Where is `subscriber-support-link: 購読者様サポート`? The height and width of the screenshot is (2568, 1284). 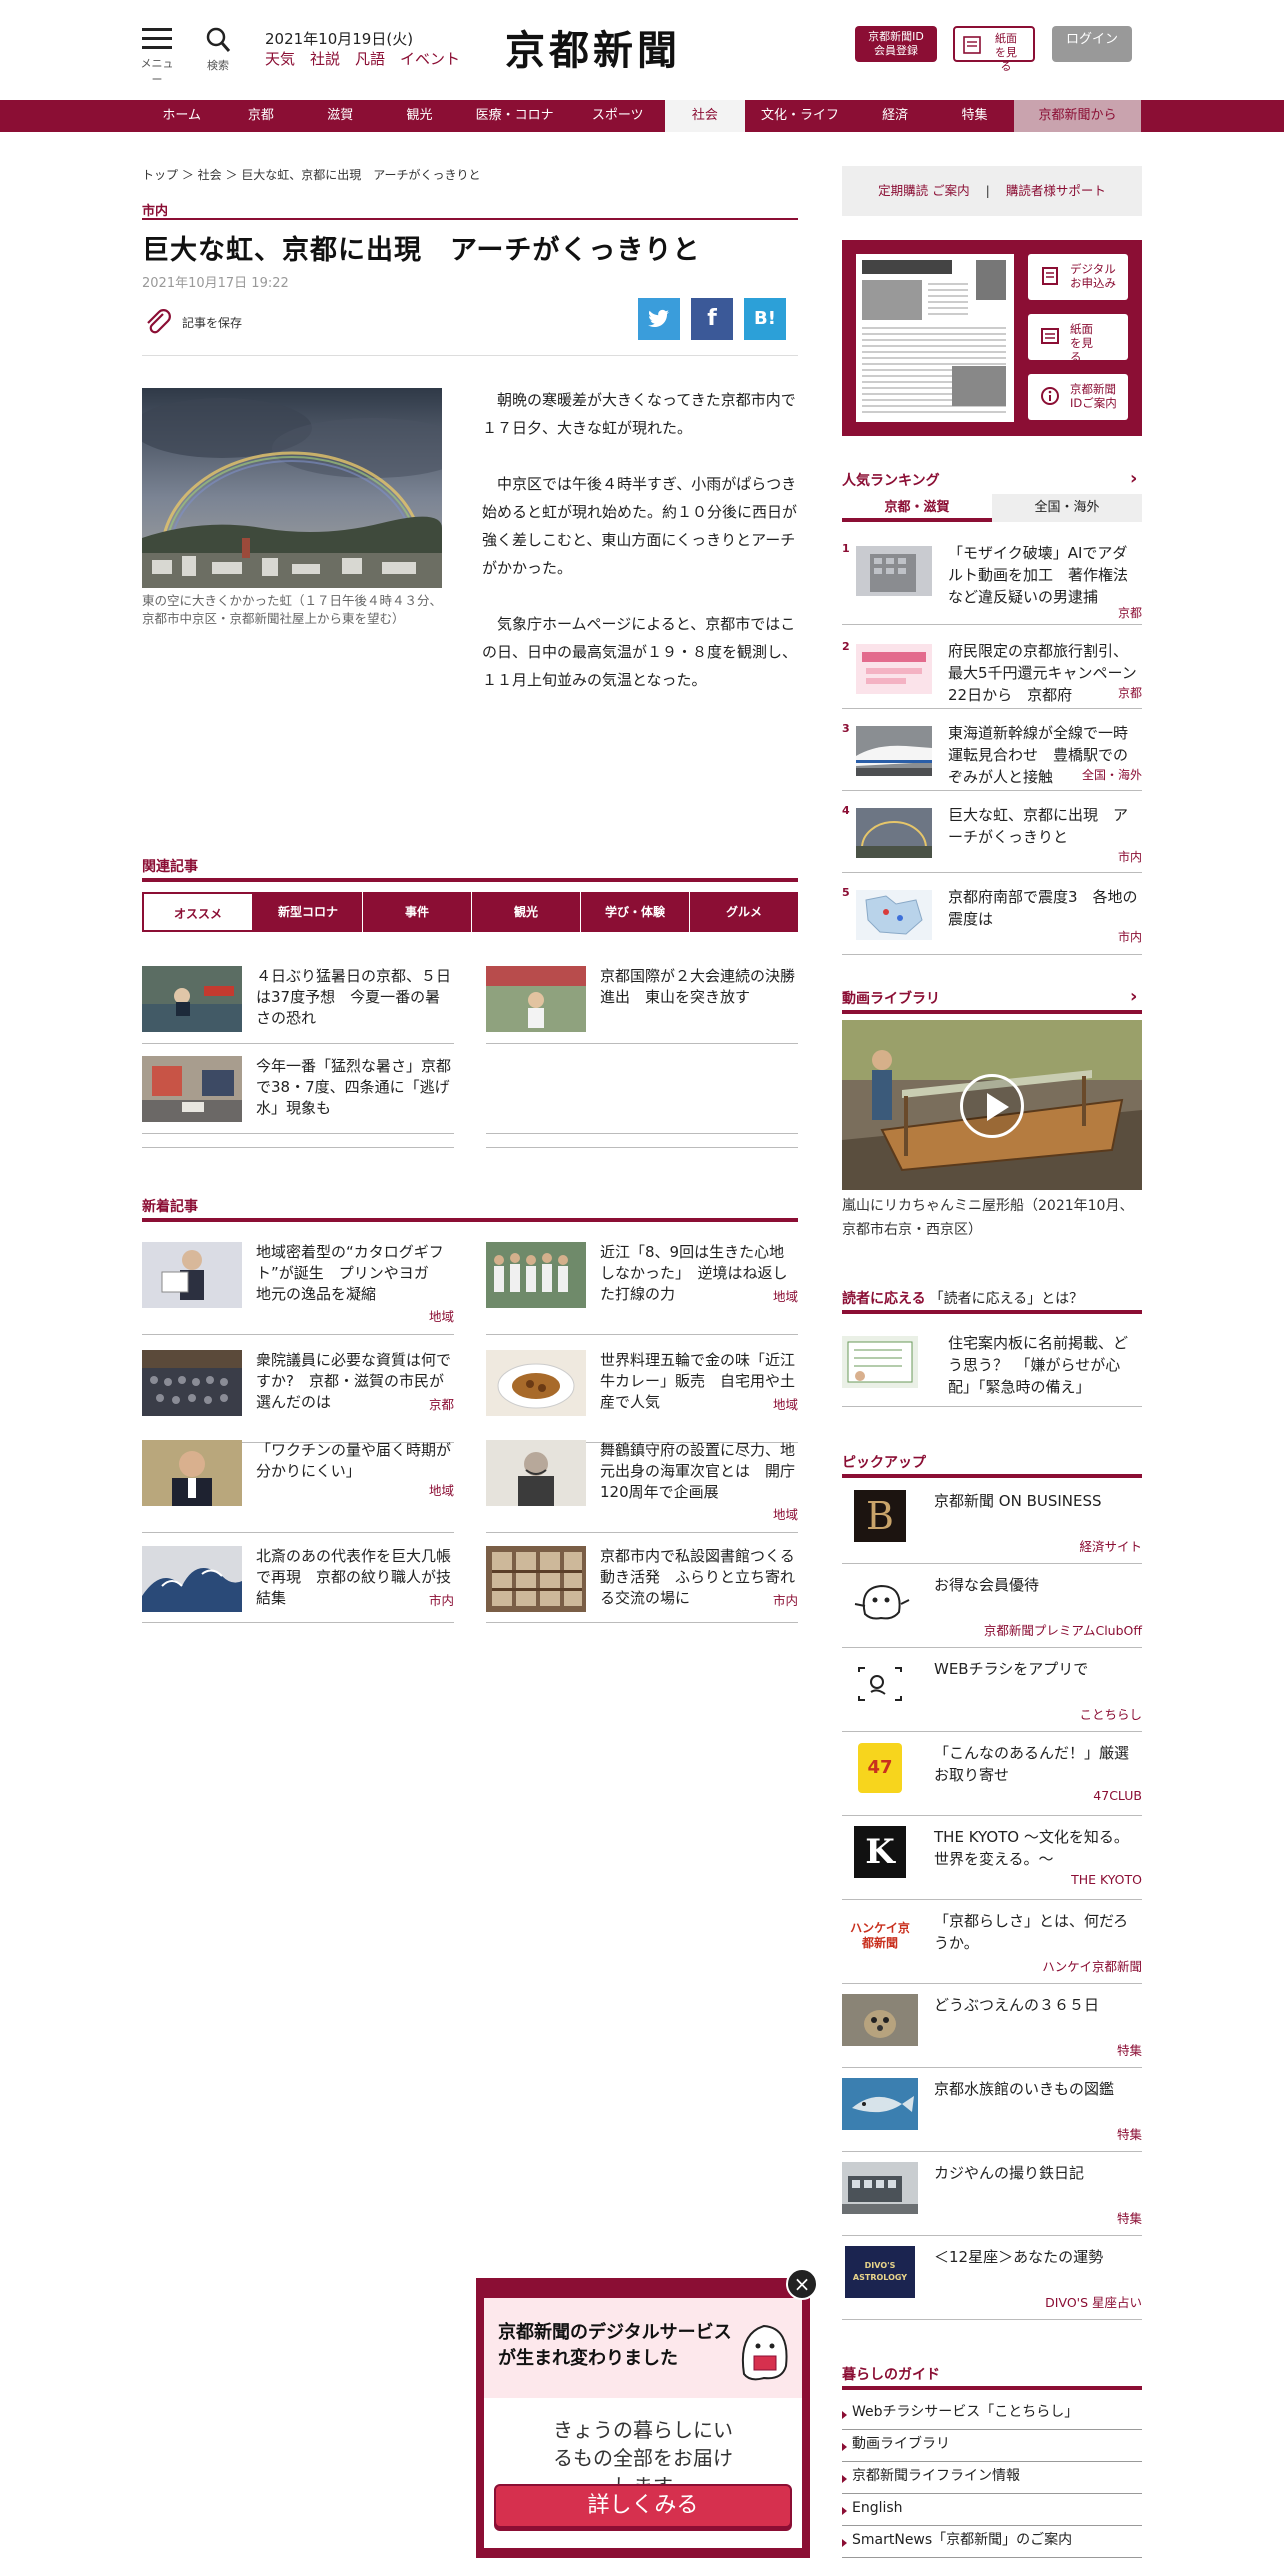
subscriber-support-link: 購読者様サポート is located at coordinates (1056, 190).